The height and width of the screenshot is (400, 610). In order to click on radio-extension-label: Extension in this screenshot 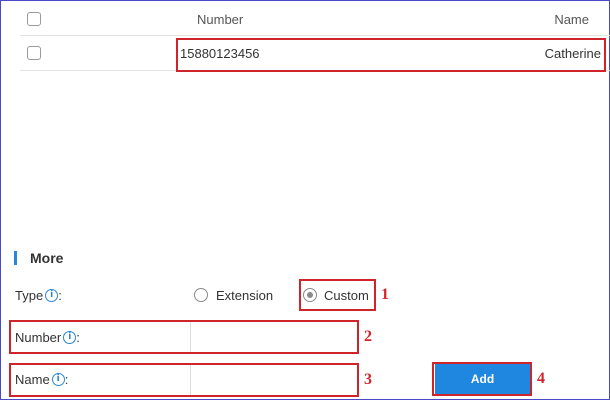, I will do `click(244, 295)`.